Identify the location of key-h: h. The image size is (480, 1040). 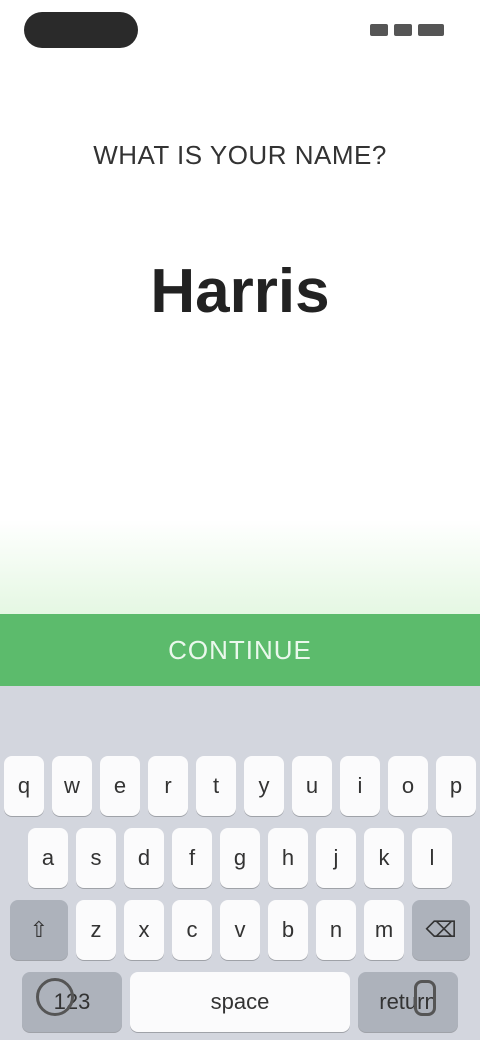
(288, 858).